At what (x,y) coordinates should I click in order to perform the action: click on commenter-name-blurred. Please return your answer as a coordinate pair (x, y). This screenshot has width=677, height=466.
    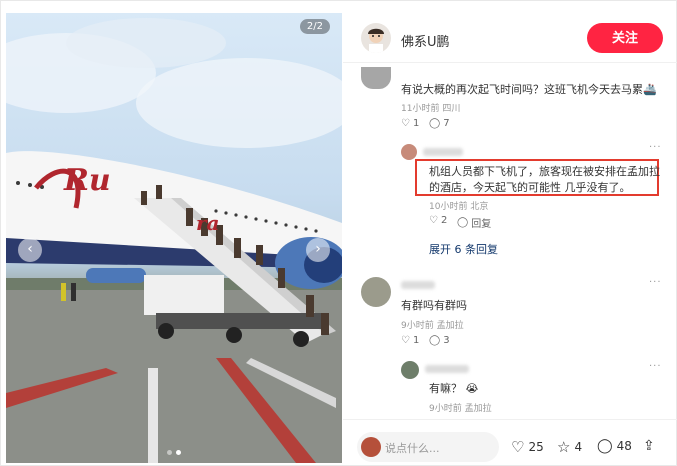
    Looking at the image, I should click on (418, 285).